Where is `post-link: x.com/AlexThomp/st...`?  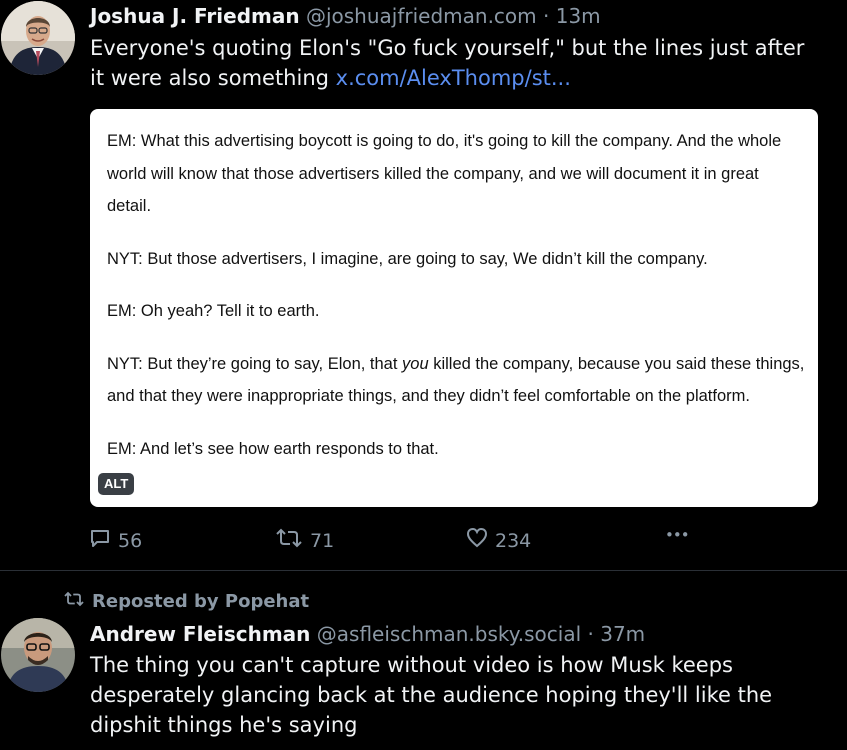
post-link: x.com/AlexThomp/st... is located at coordinates (453, 78).